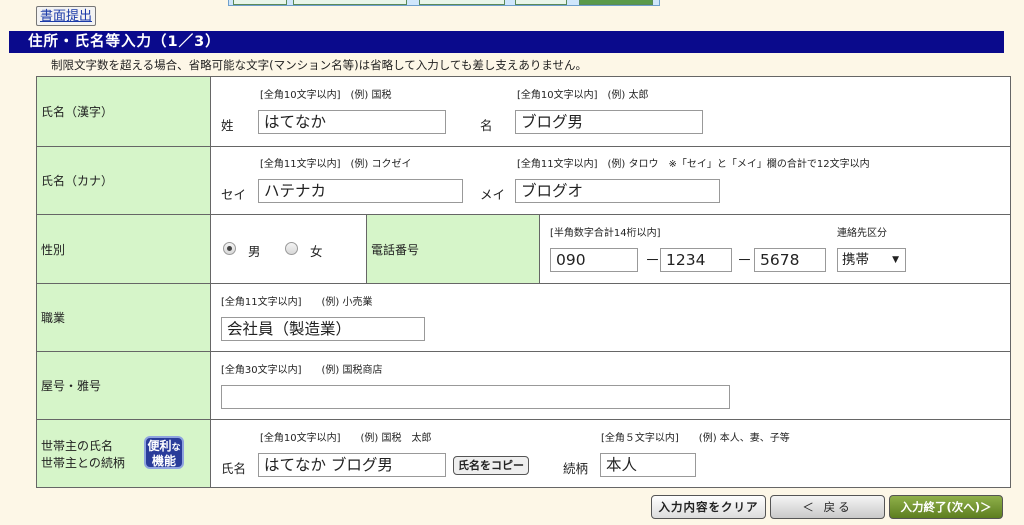  I want to click on household-head-name-label: 世帯主の氏名, so click(77, 446).